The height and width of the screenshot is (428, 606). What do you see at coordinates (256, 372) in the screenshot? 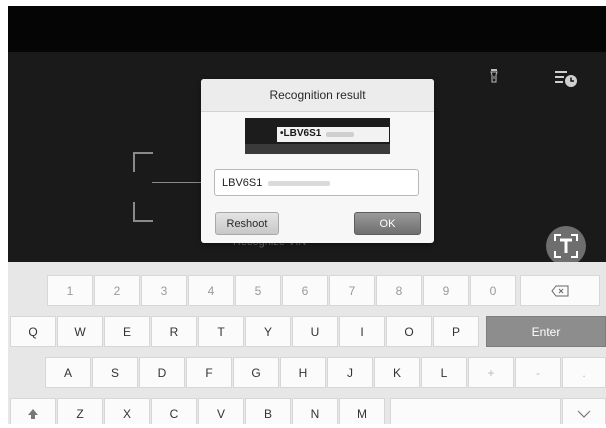
I see `key-g: G` at bounding box center [256, 372].